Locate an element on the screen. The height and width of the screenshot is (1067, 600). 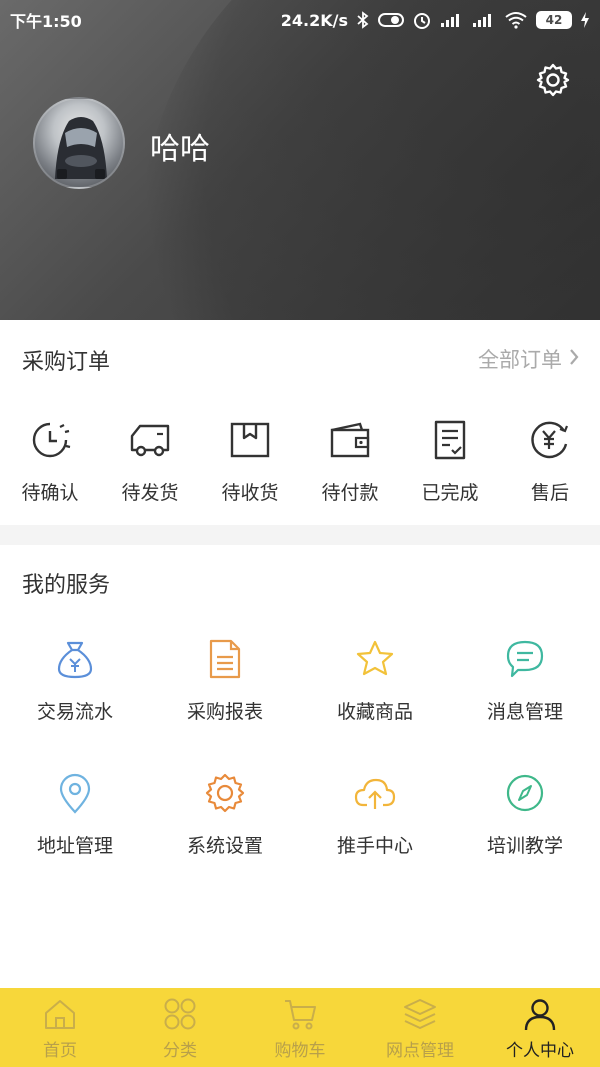
status-time: 下午1:50 is located at coordinates (46, 21).